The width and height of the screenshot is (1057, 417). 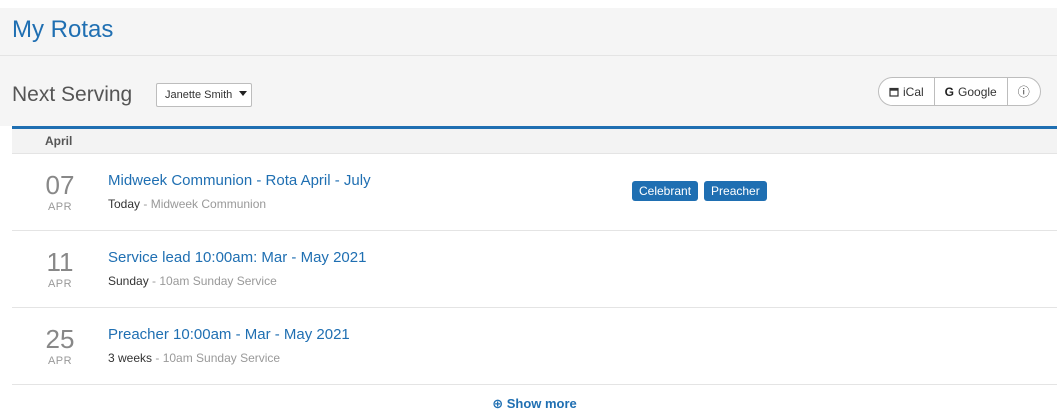 What do you see at coordinates (130, 358) in the screenshot?
I see `item-when: 3 weeks` at bounding box center [130, 358].